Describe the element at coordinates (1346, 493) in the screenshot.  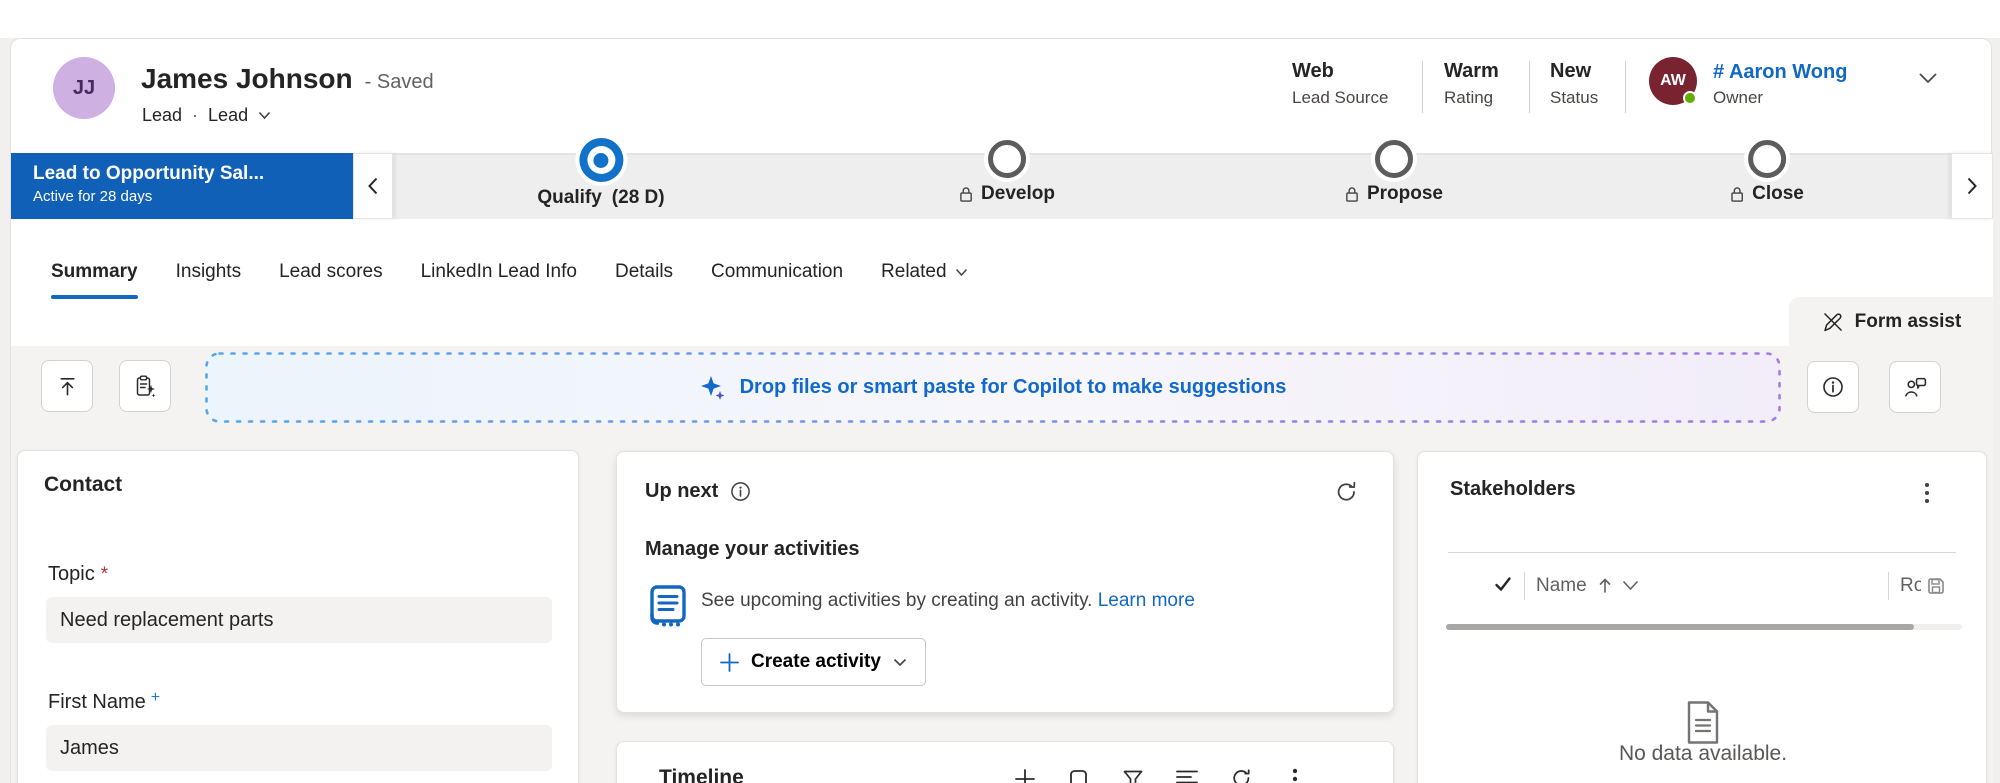
I see `refresh-icon` at that location.